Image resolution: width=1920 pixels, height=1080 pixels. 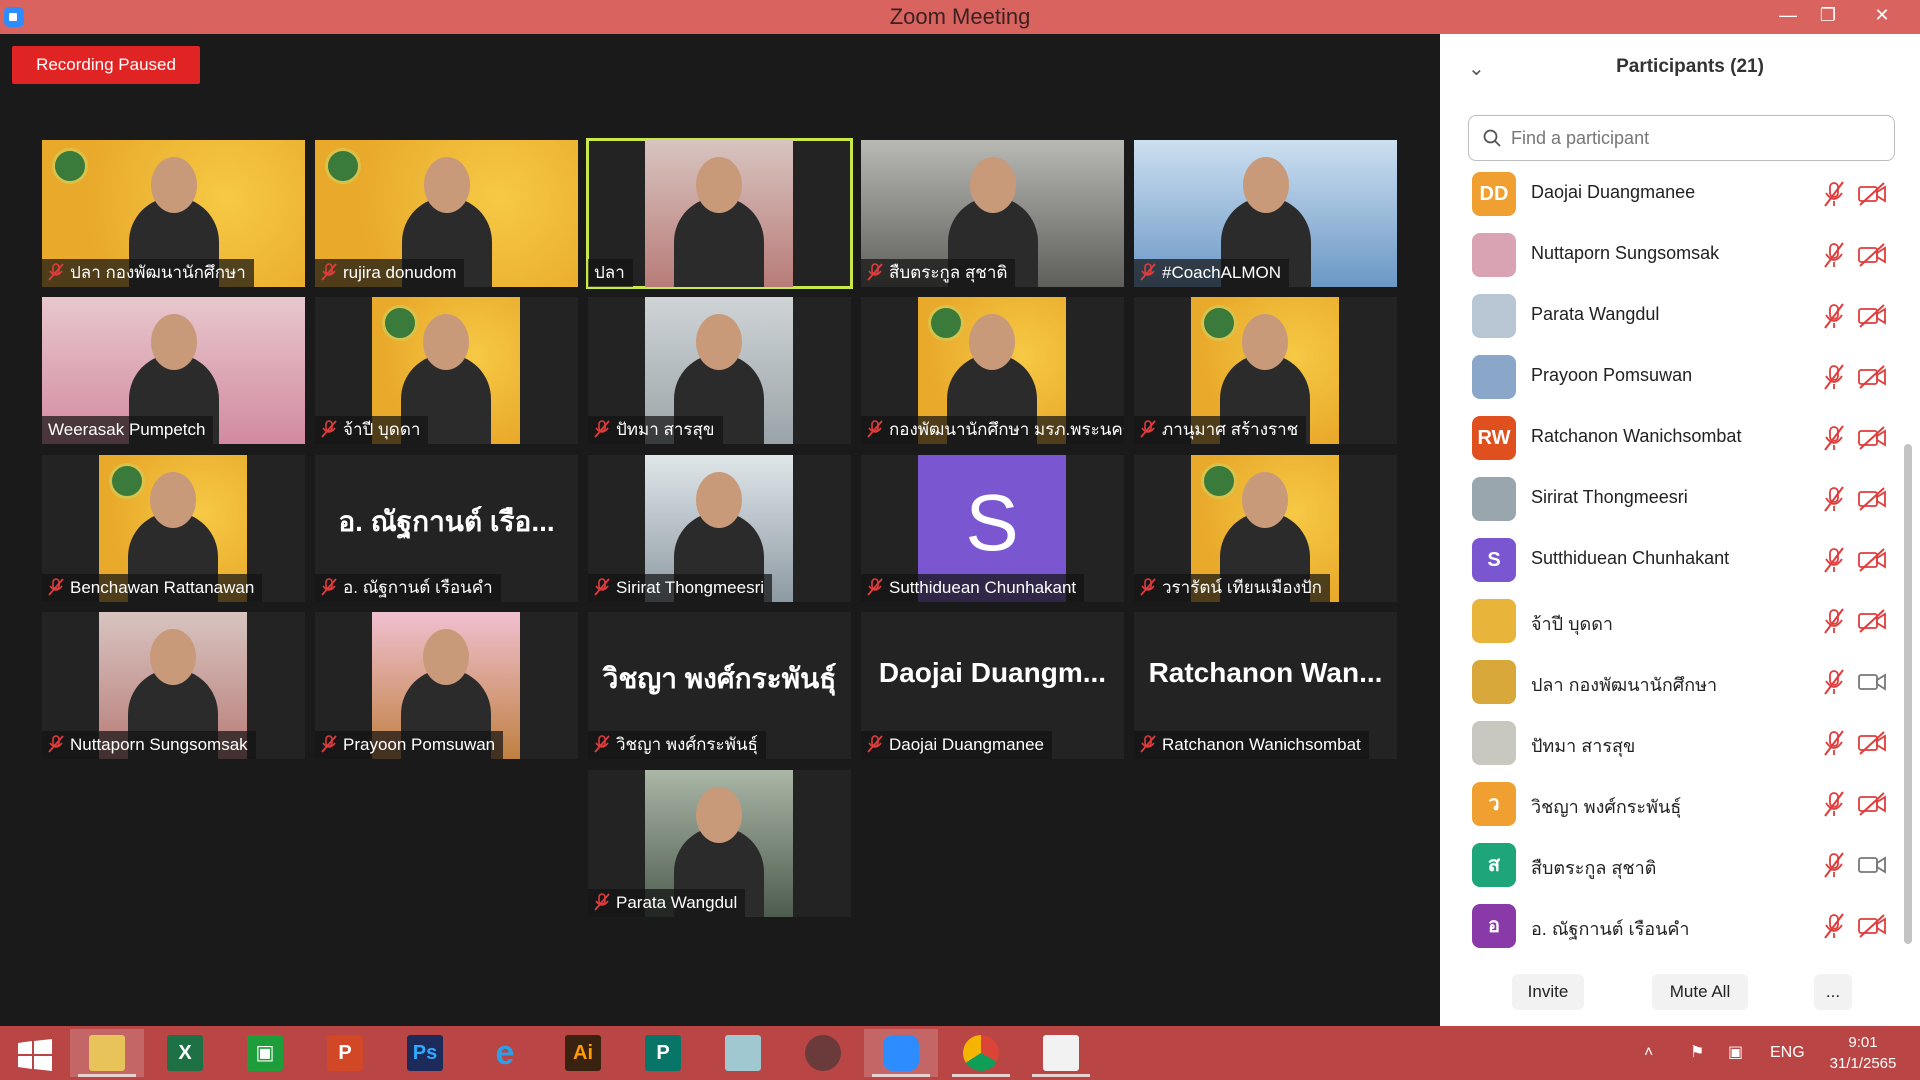 I want to click on participant-row: ปลา กองพัฒนานักศึกษา, so click(x=1675, y=682).